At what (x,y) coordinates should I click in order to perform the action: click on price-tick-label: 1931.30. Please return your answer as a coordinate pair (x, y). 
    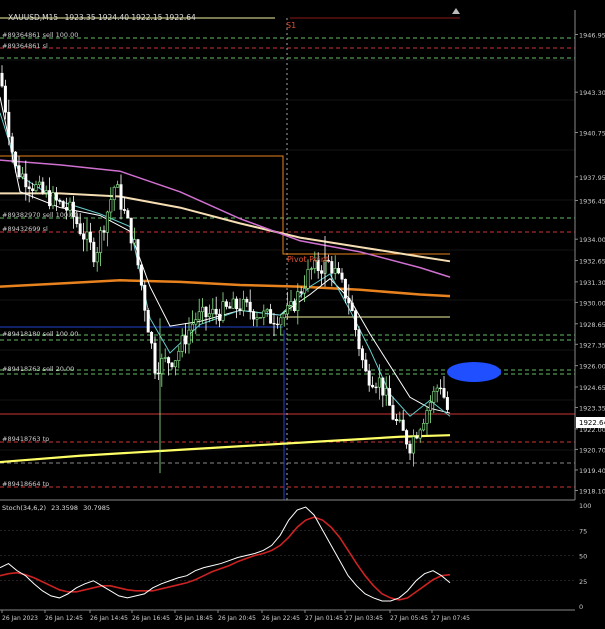
    Looking at the image, I should click on (592, 283).